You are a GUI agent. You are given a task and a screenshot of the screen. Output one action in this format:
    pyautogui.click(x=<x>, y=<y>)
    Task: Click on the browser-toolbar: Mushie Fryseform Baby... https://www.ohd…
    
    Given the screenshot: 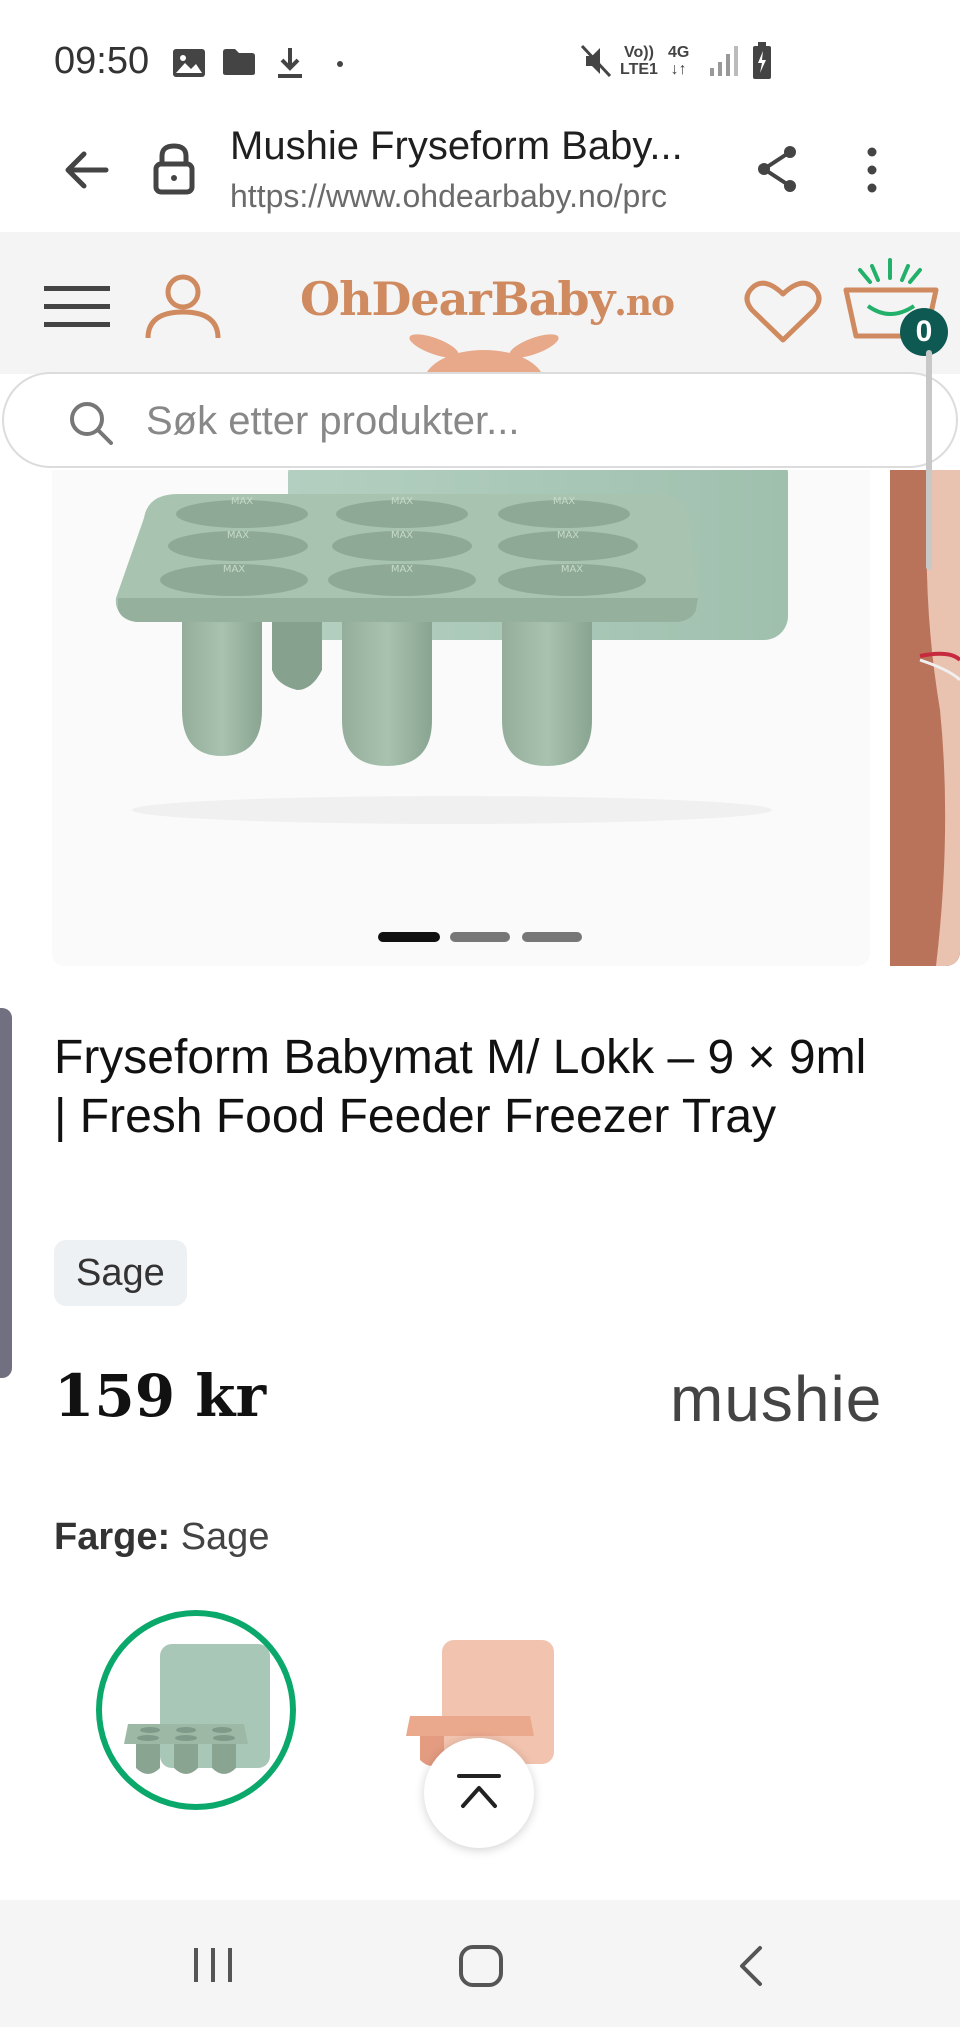 What is the action you would take?
    pyautogui.click(x=480, y=171)
    